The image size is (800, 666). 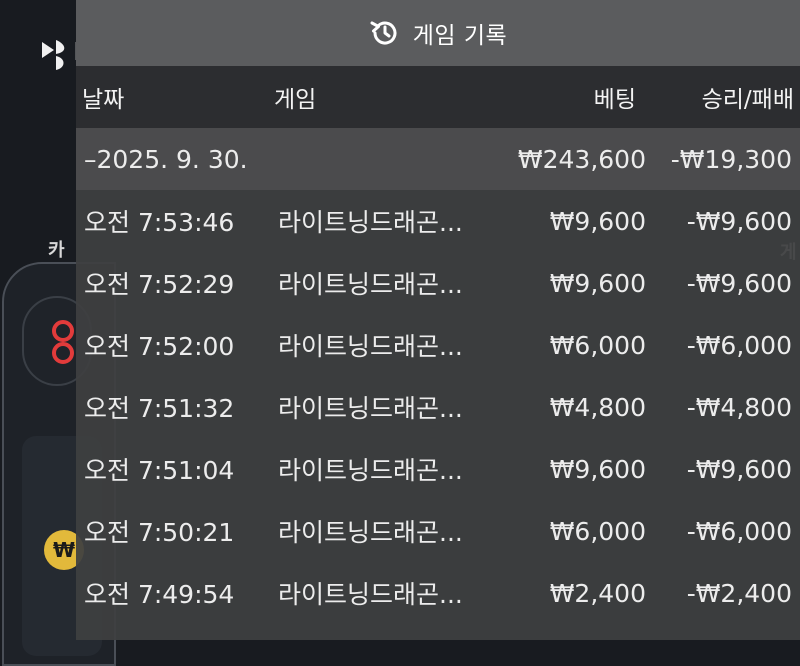 I want to click on column-header-game: 게임, so click(x=295, y=97).